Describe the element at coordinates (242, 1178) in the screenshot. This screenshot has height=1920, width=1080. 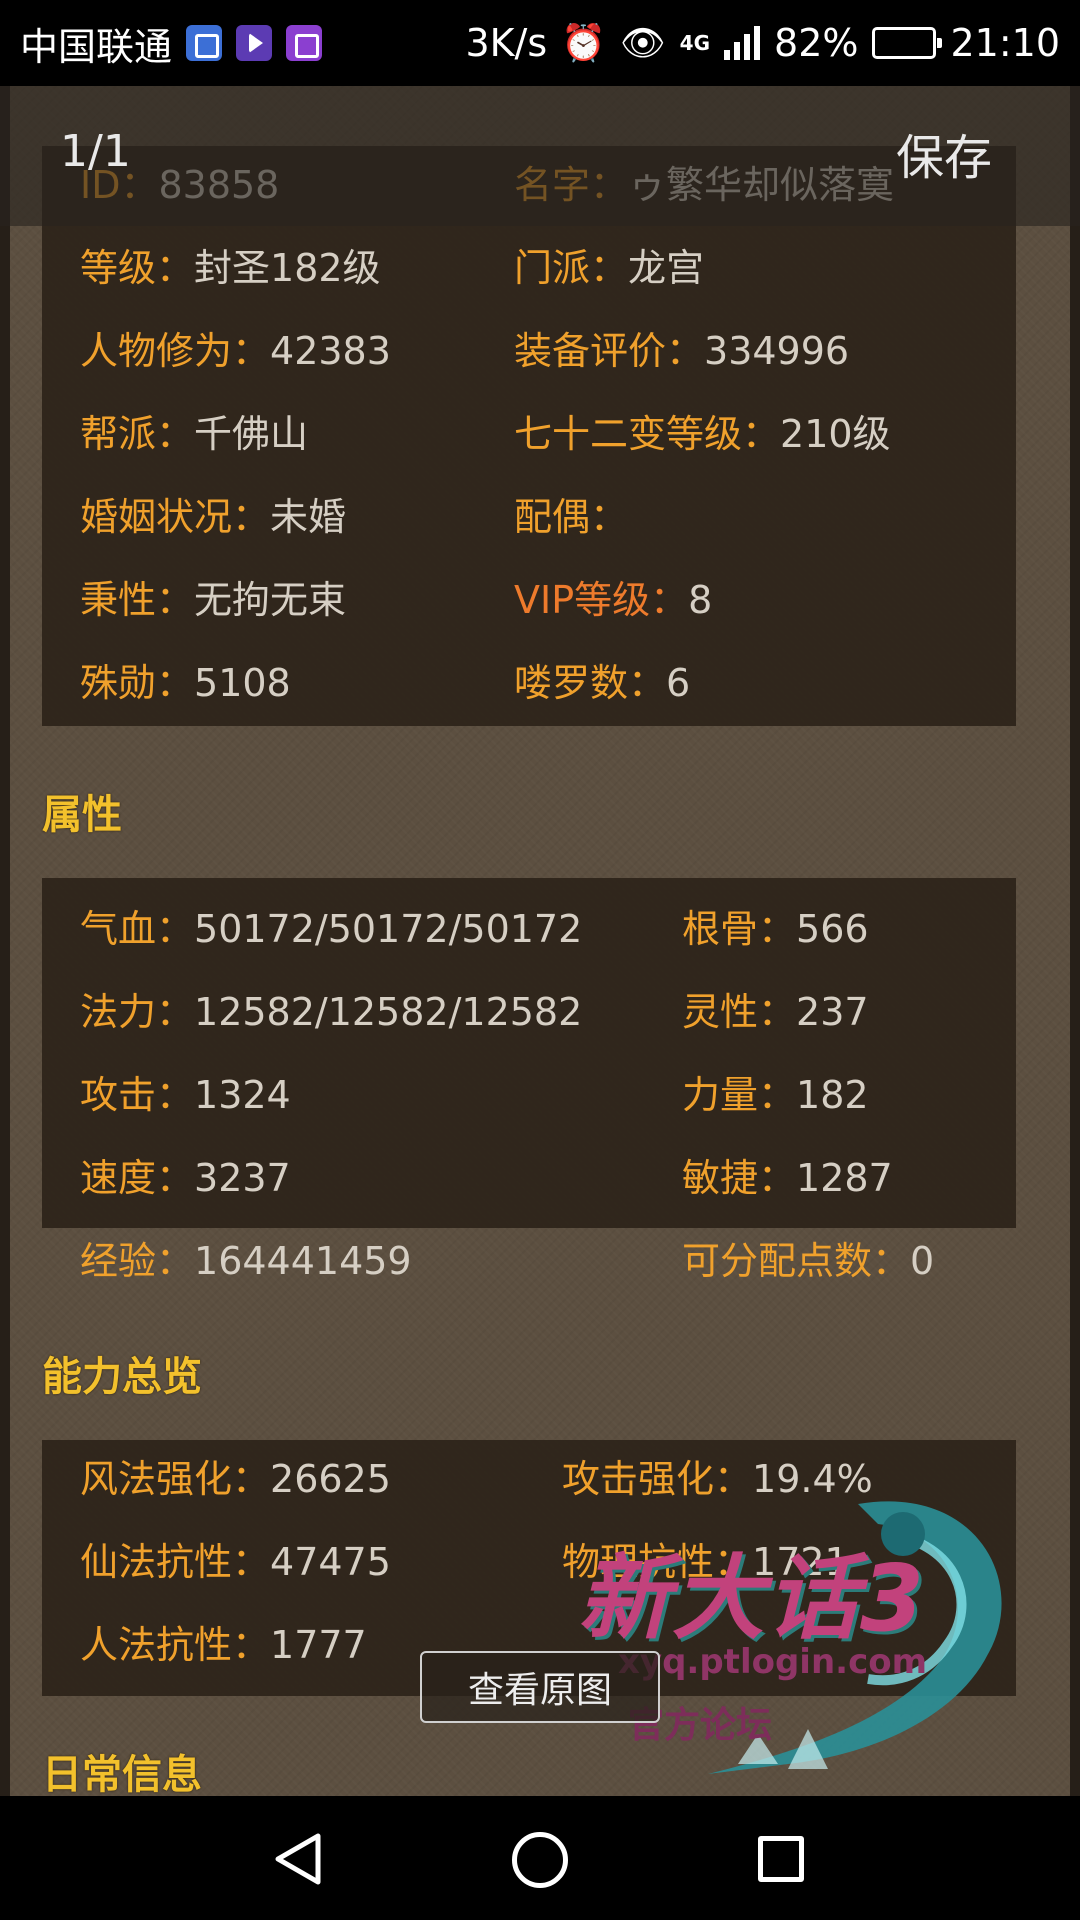
I see `attribute-field-value: 3237` at that location.